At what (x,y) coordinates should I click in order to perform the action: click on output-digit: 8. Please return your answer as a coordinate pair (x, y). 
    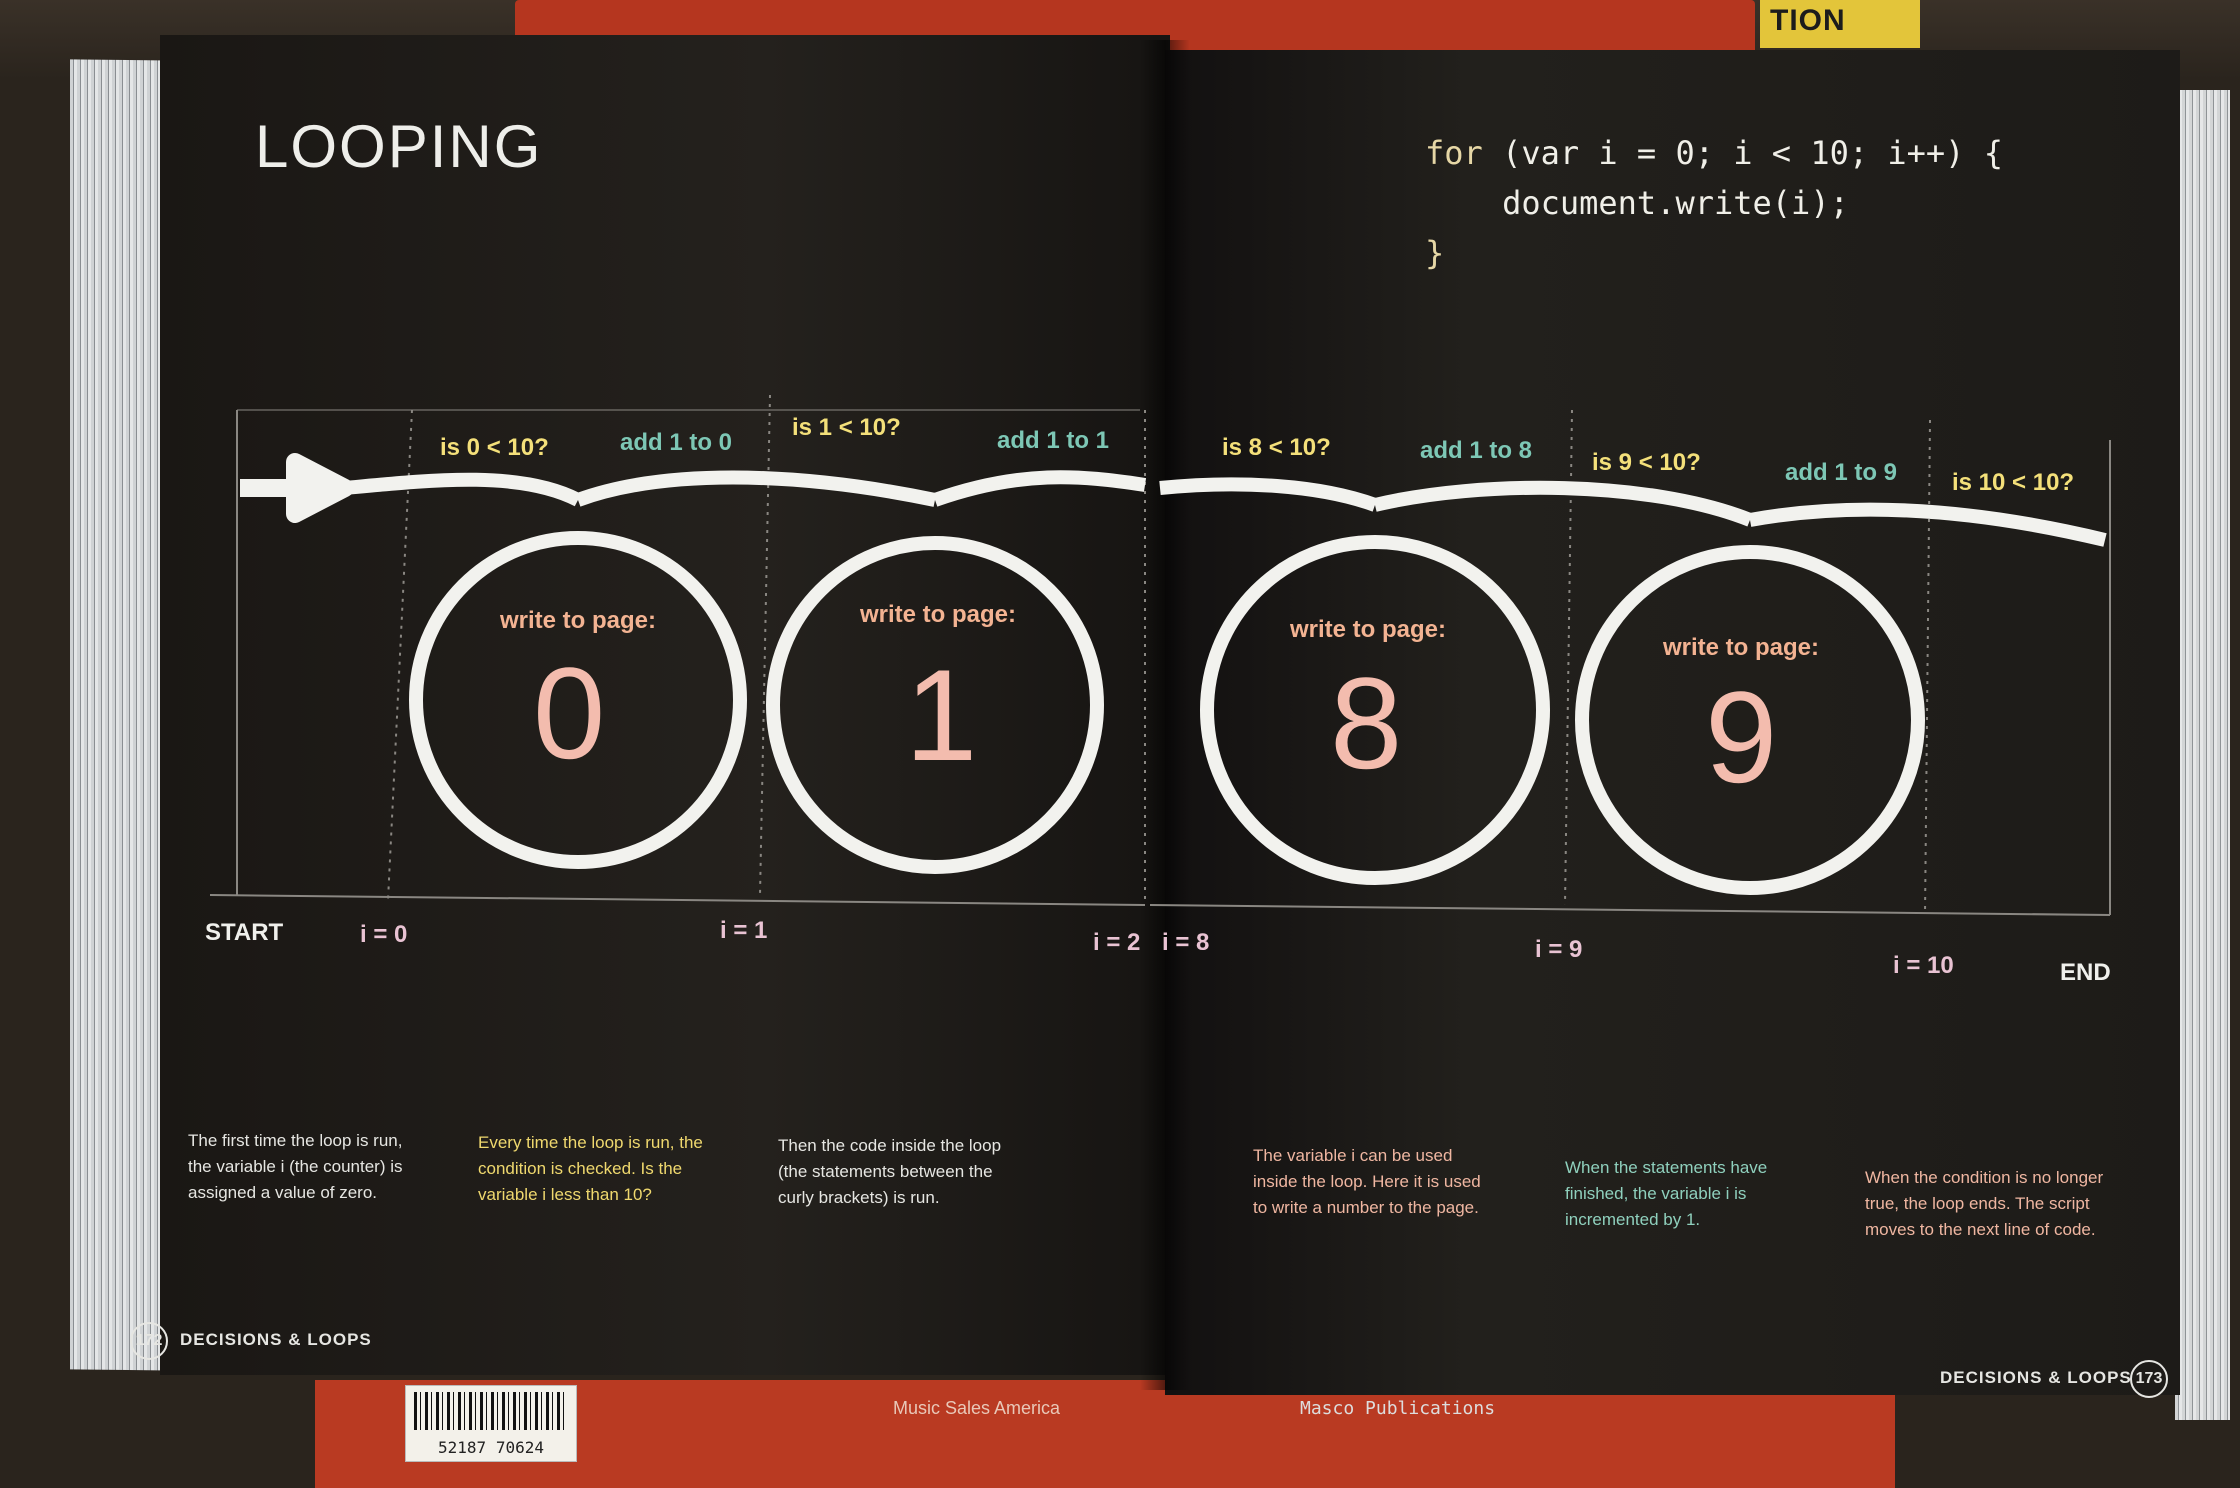
    Looking at the image, I should click on (1366, 723).